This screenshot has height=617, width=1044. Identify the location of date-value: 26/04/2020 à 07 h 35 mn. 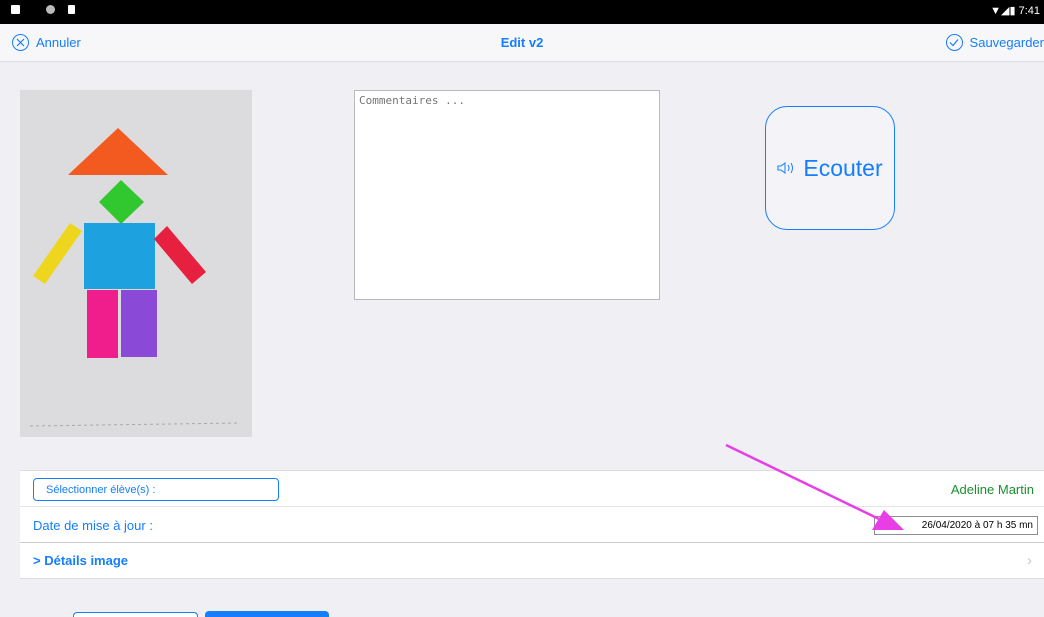
(956, 525).